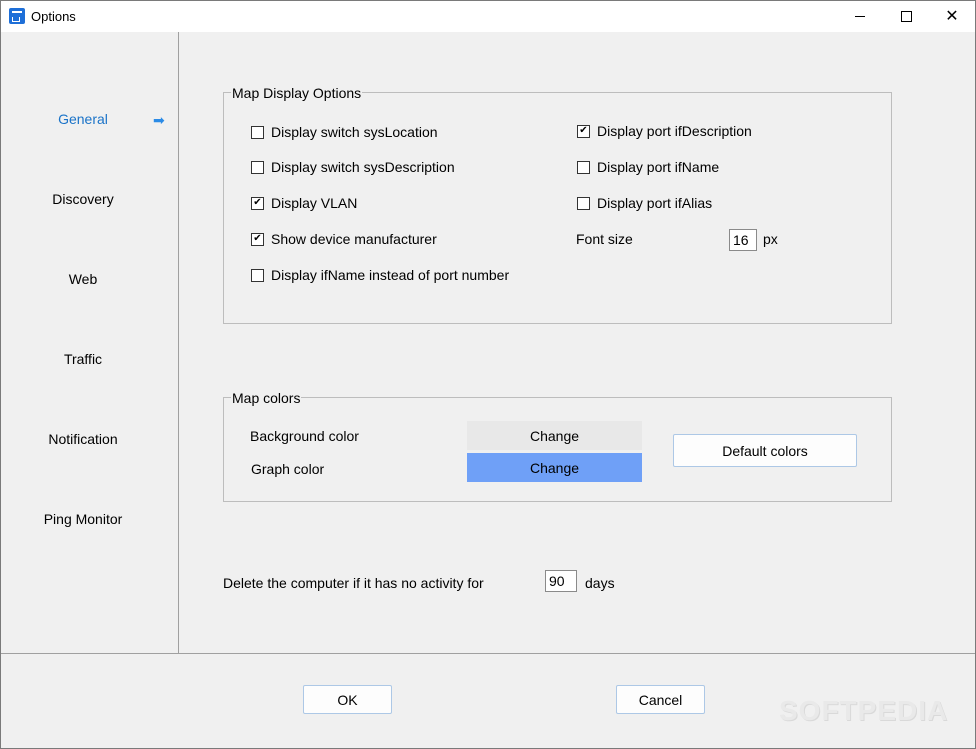 The image size is (976, 749). I want to click on softpedia-watermark: SOFTPEDIA, so click(864, 710).